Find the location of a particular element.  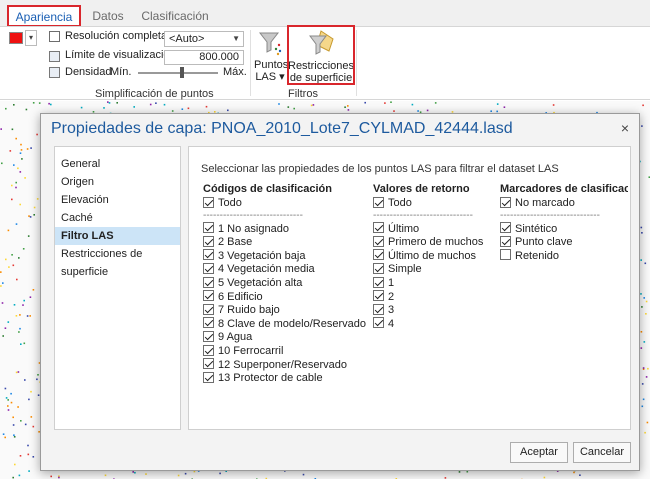

return-value-row: Último de muchos is located at coordinates (432, 256).